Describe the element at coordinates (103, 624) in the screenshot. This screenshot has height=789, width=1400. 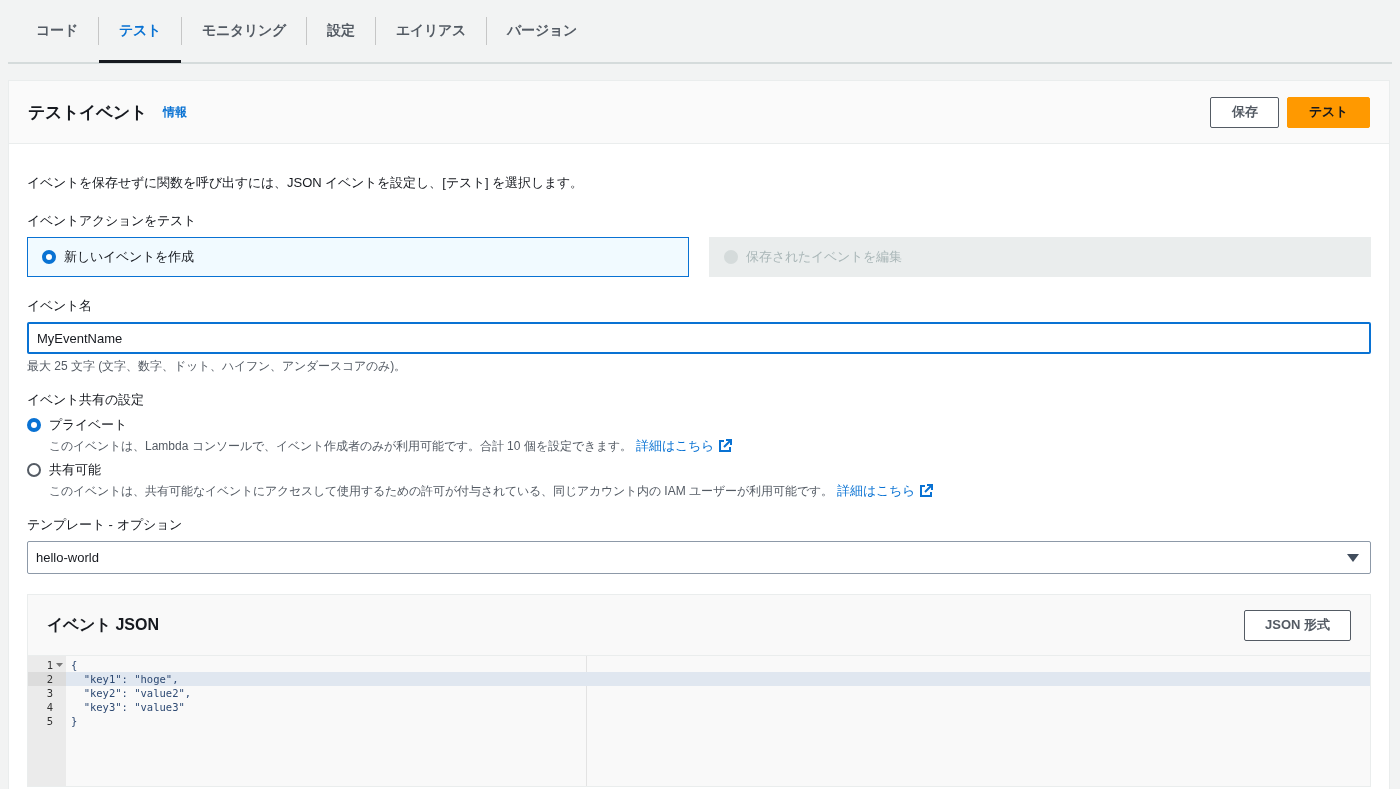
I see `section-title: イベント JSON` at that location.